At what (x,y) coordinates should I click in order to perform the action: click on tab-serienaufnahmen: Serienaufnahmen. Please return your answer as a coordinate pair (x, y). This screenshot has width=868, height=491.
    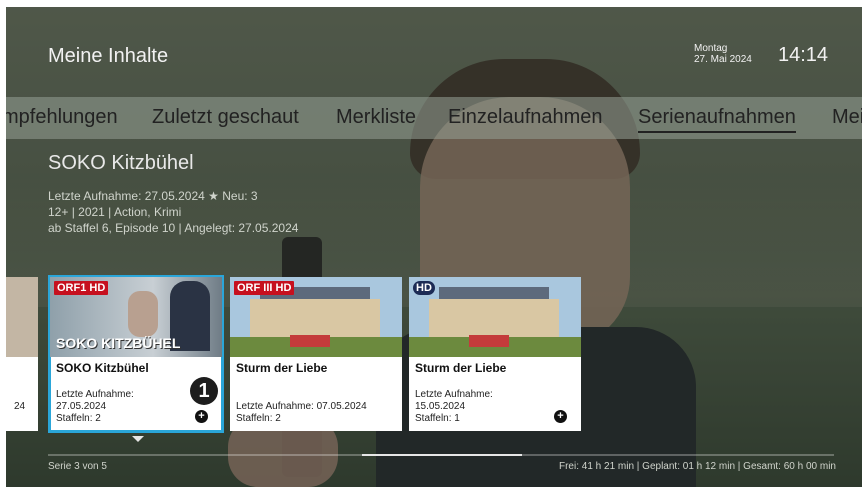
    Looking at the image, I should click on (717, 119).